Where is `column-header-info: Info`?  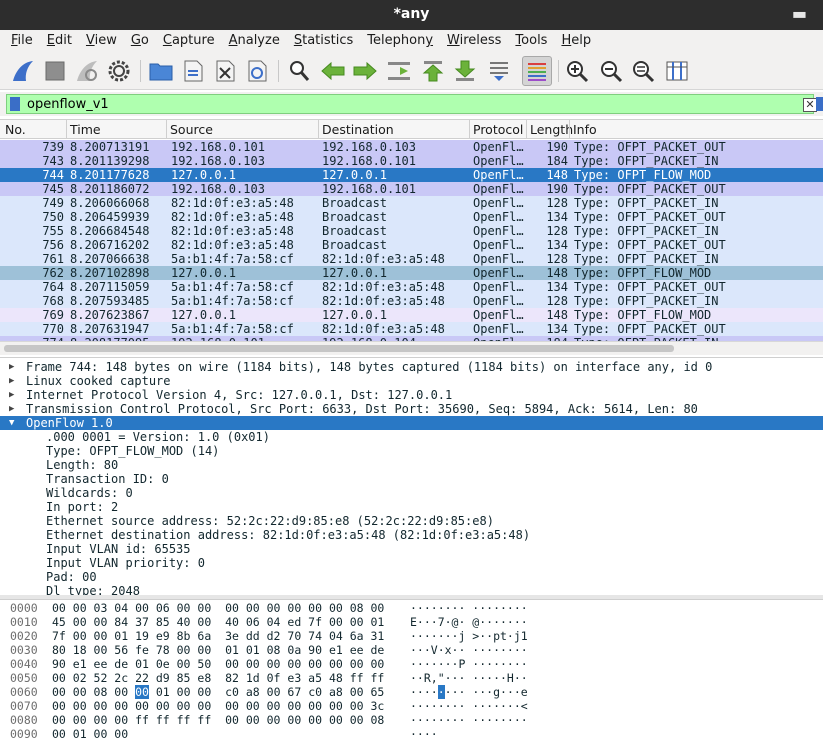 column-header-info: Info is located at coordinates (585, 129).